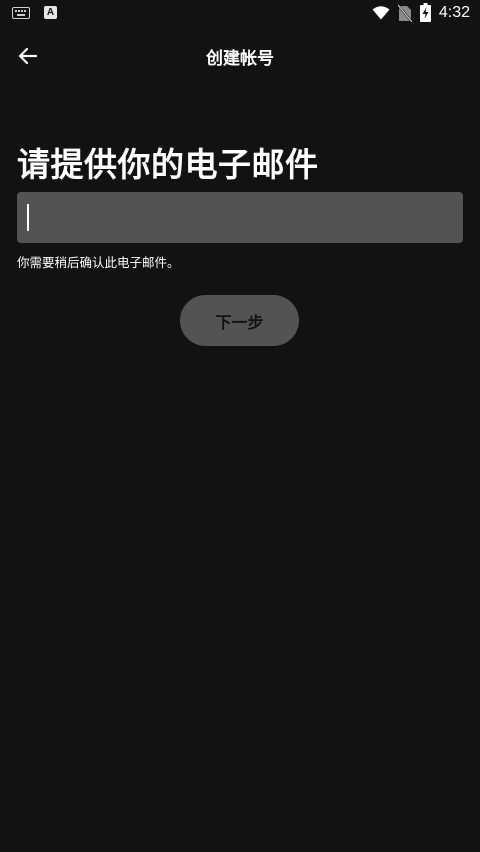 Image resolution: width=480 pixels, height=852 pixels. Describe the element at coordinates (28, 217) in the screenshot. I see `text-caret` at that location.